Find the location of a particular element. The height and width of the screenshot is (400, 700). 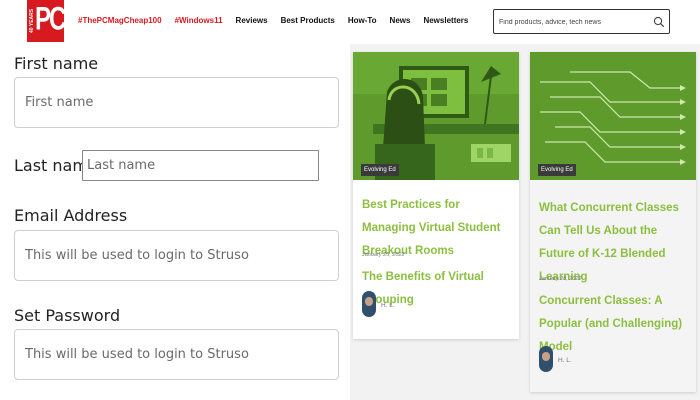

nav-link-how-to: How-To is located at coordinates (362, 20).